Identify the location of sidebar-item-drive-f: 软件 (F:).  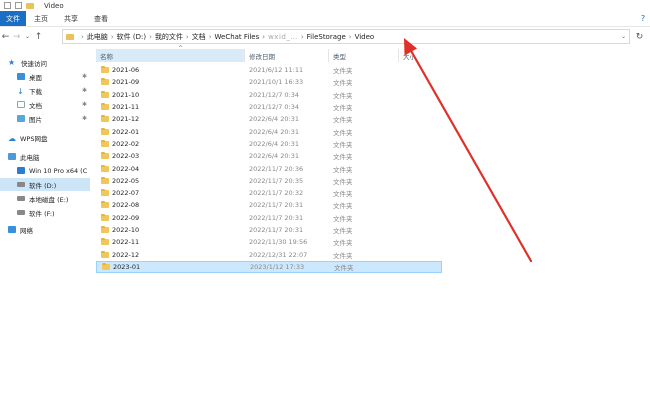
(45, 212).